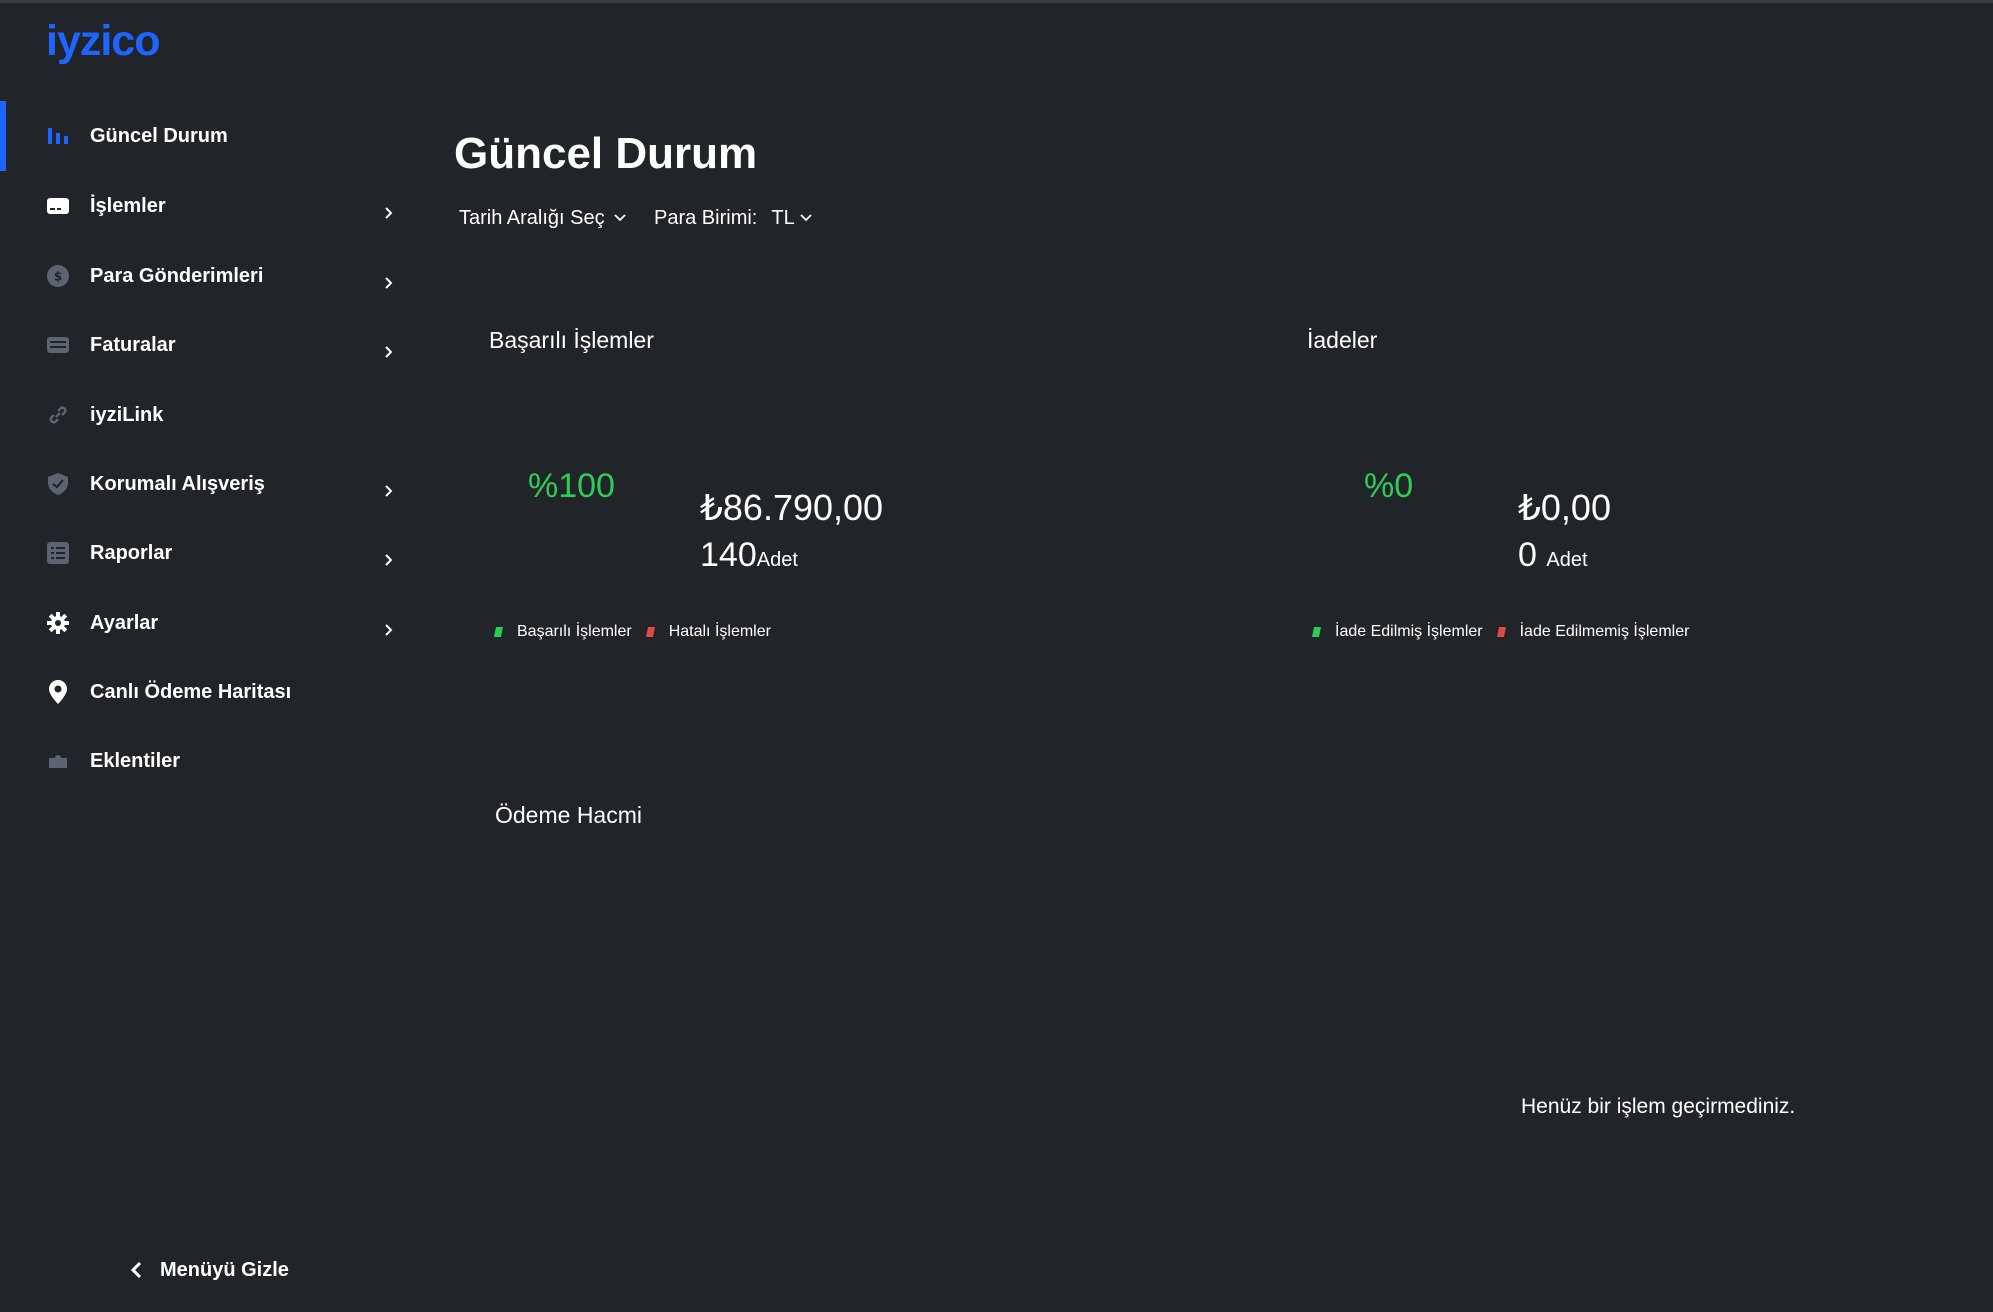 The image size is (1993, 1312). What do you see at coordinates (1409, 631) in the screenshot?
I see `legend-label: İade Edilmiş İşlemler` at bounding box center [1409, 631].